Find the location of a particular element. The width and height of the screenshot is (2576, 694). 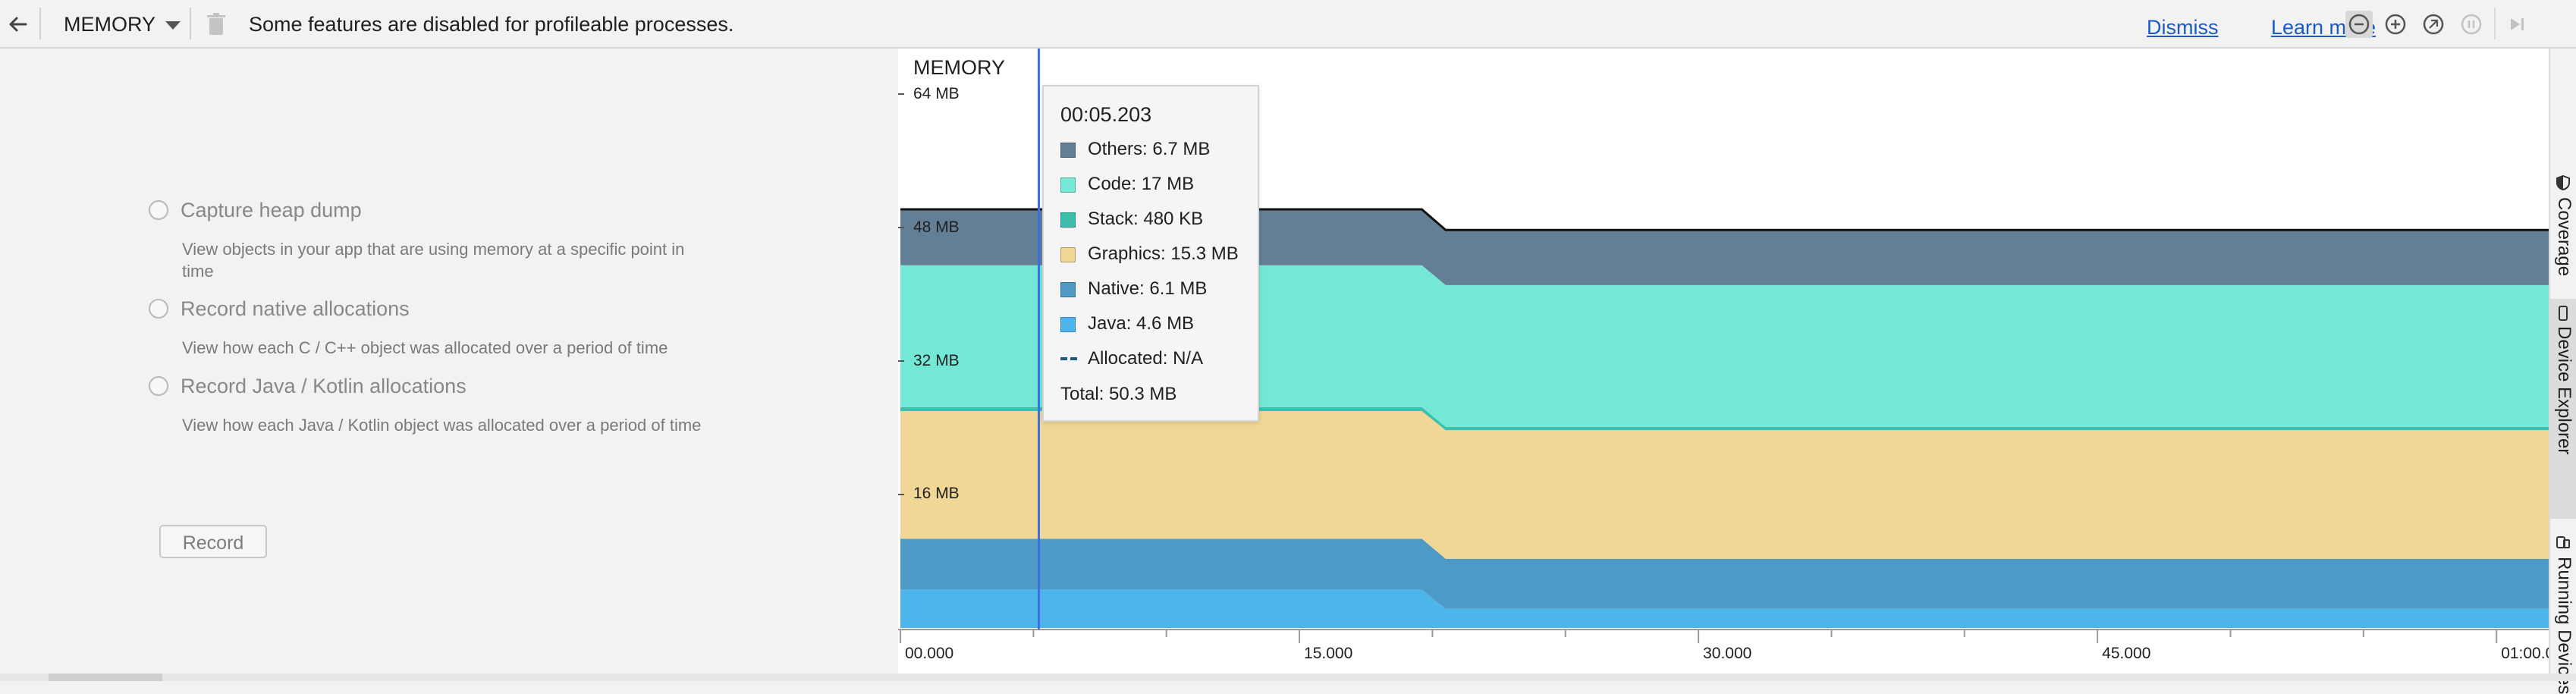

devices-icon is located at coordinates (2563, 542).